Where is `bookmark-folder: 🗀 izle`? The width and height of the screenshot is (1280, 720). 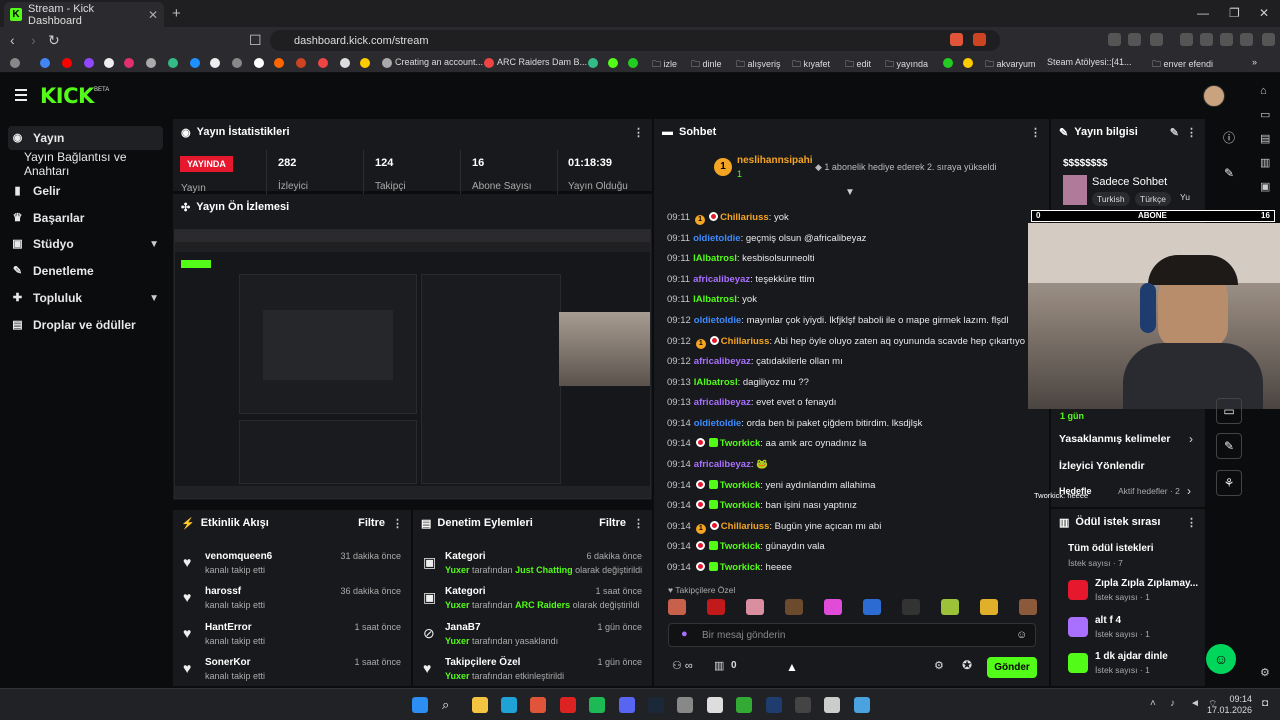 bookmark-folder: 🗀 izle is located at coordinates (664, 65).